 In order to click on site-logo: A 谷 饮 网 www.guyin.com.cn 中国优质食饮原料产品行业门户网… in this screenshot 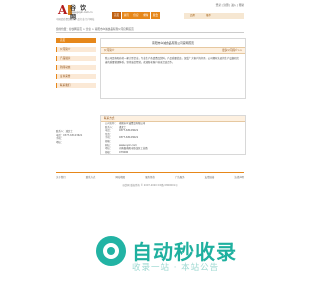, I will do `click(75, 12)`.